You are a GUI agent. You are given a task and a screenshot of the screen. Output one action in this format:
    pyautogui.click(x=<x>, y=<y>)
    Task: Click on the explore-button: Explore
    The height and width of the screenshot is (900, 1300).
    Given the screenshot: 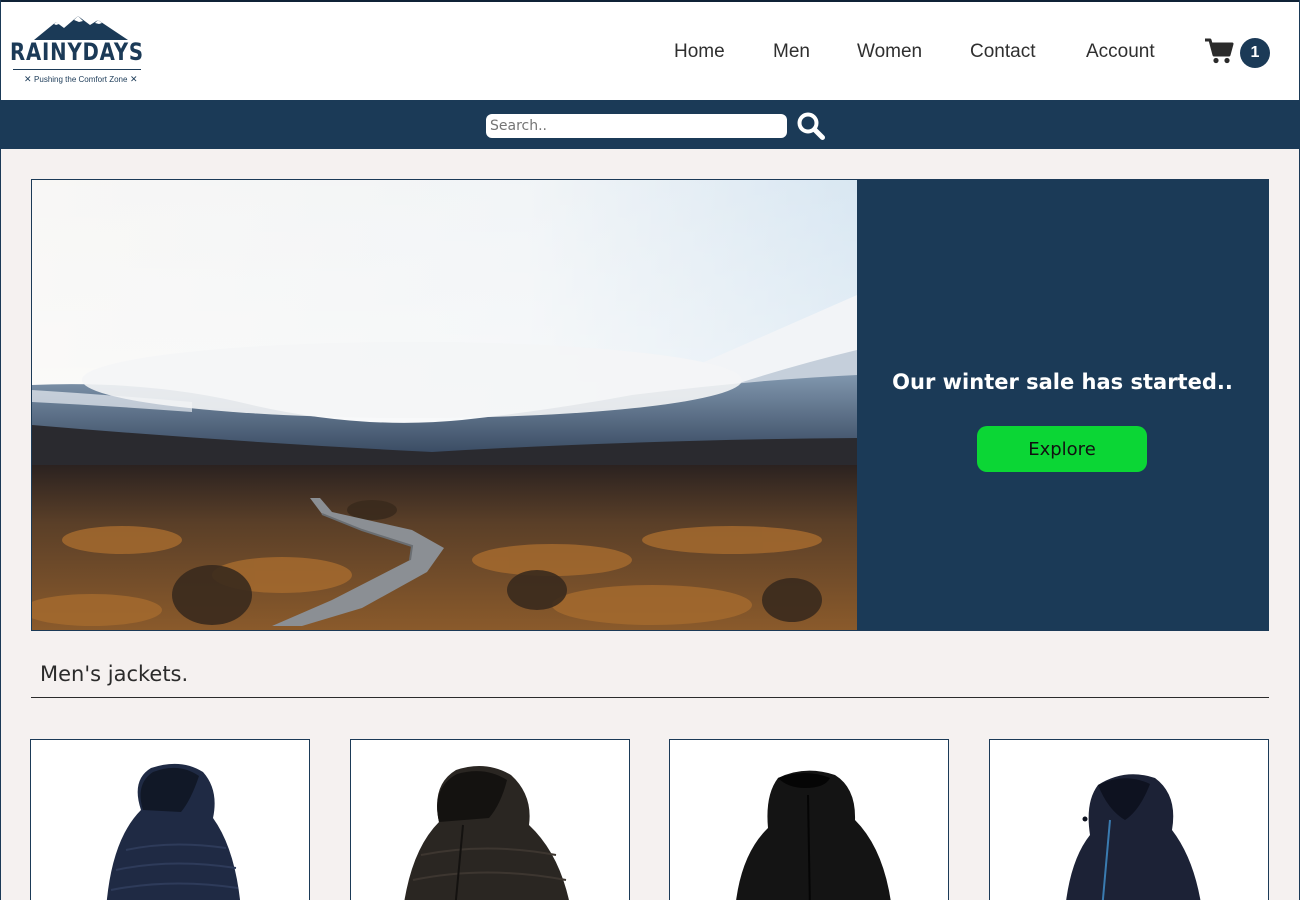 What is the action you would take?
    pyautogui.click(x=1062, y=449)
    